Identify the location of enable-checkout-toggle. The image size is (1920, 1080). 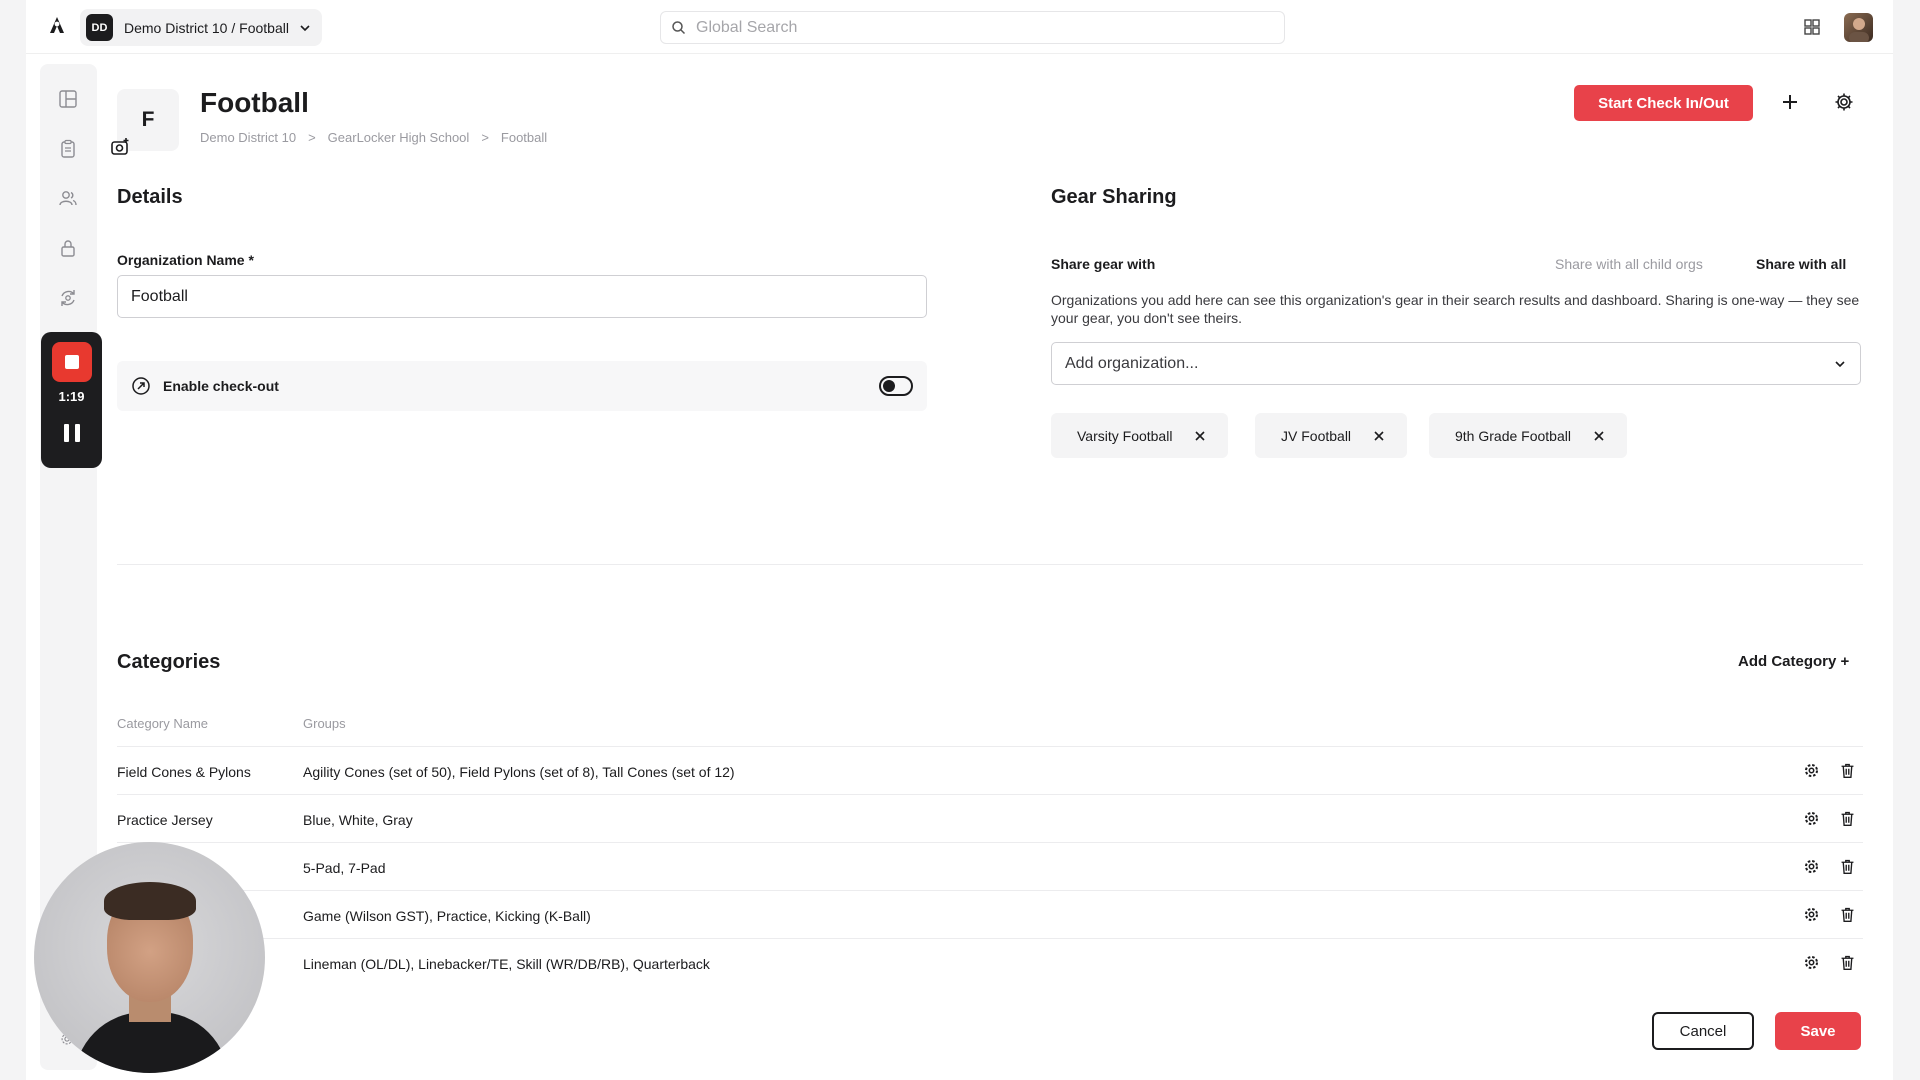
(896, 386).